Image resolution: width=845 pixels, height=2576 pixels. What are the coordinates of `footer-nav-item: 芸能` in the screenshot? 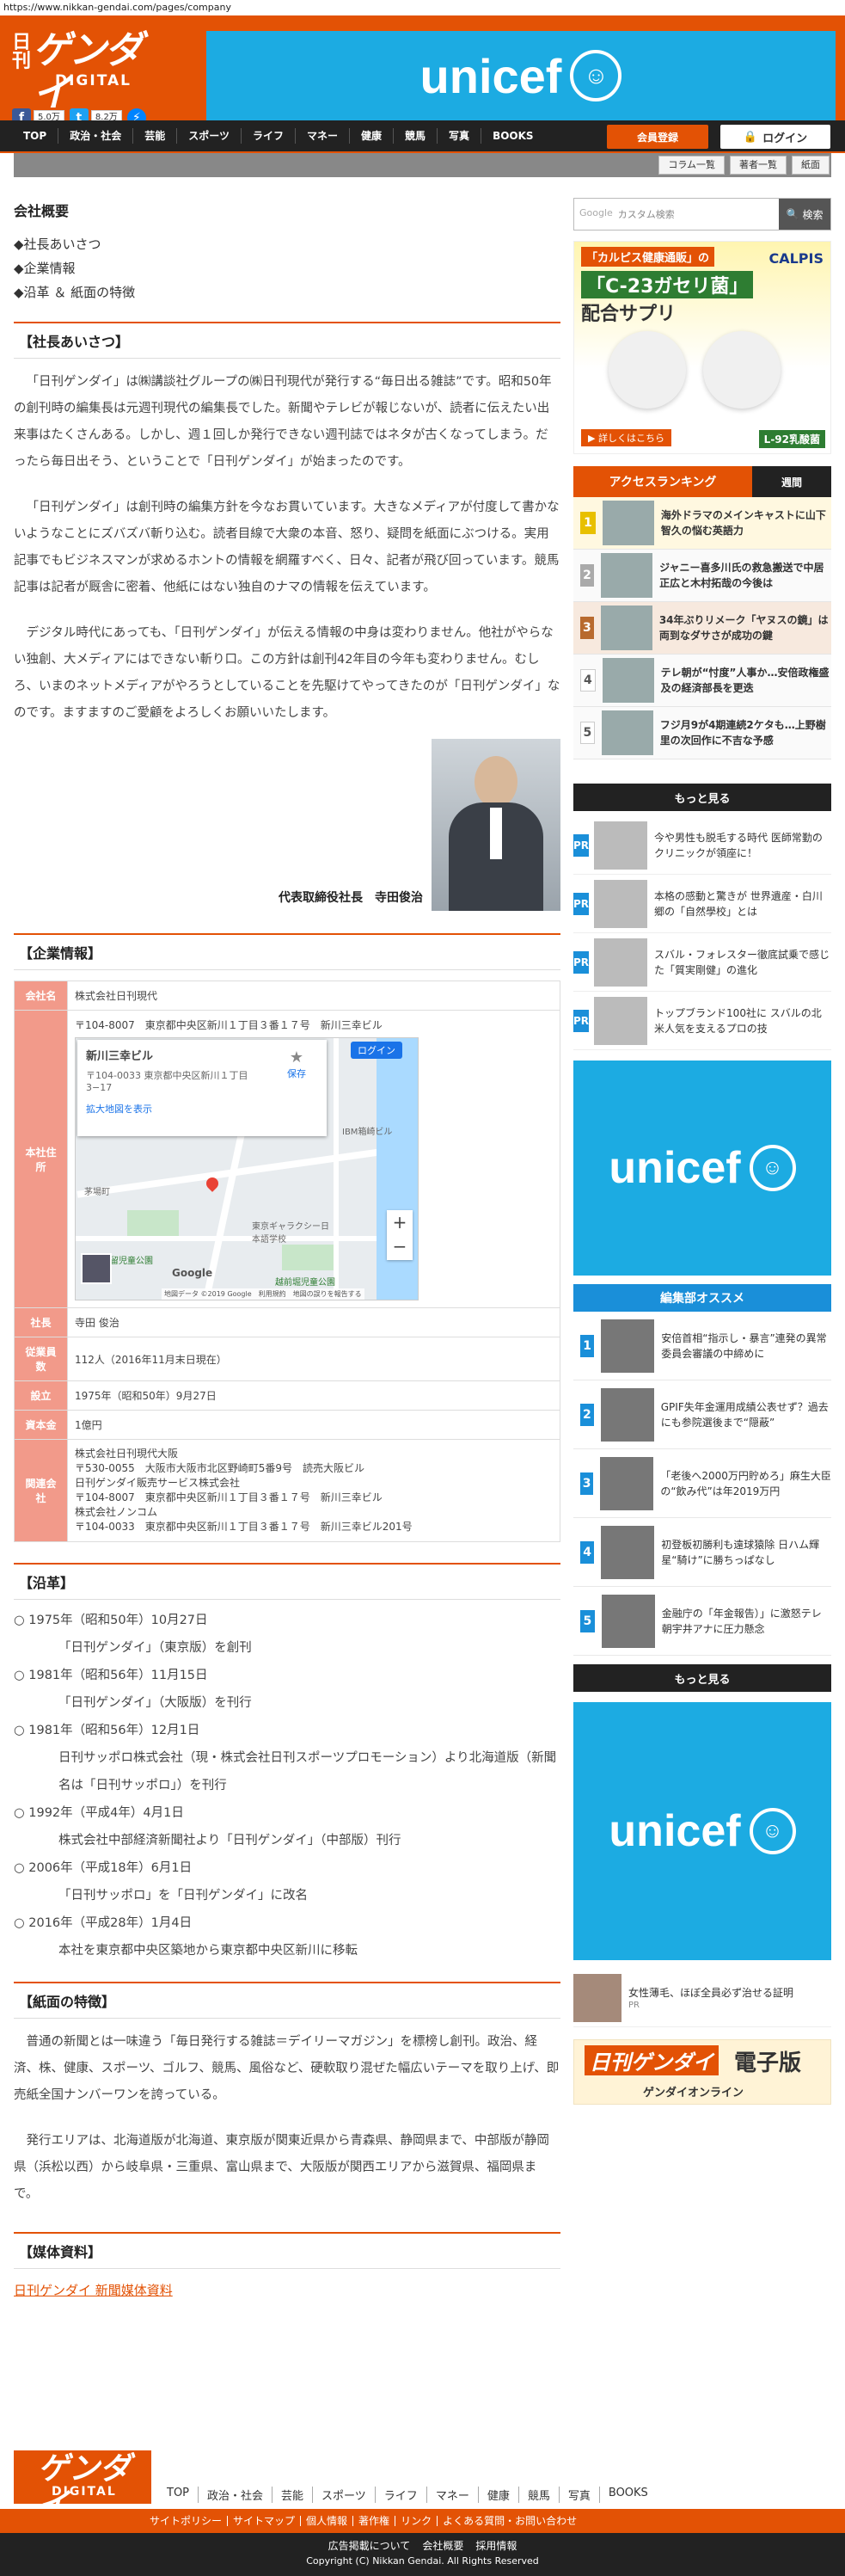 It's located at (293, 2495).